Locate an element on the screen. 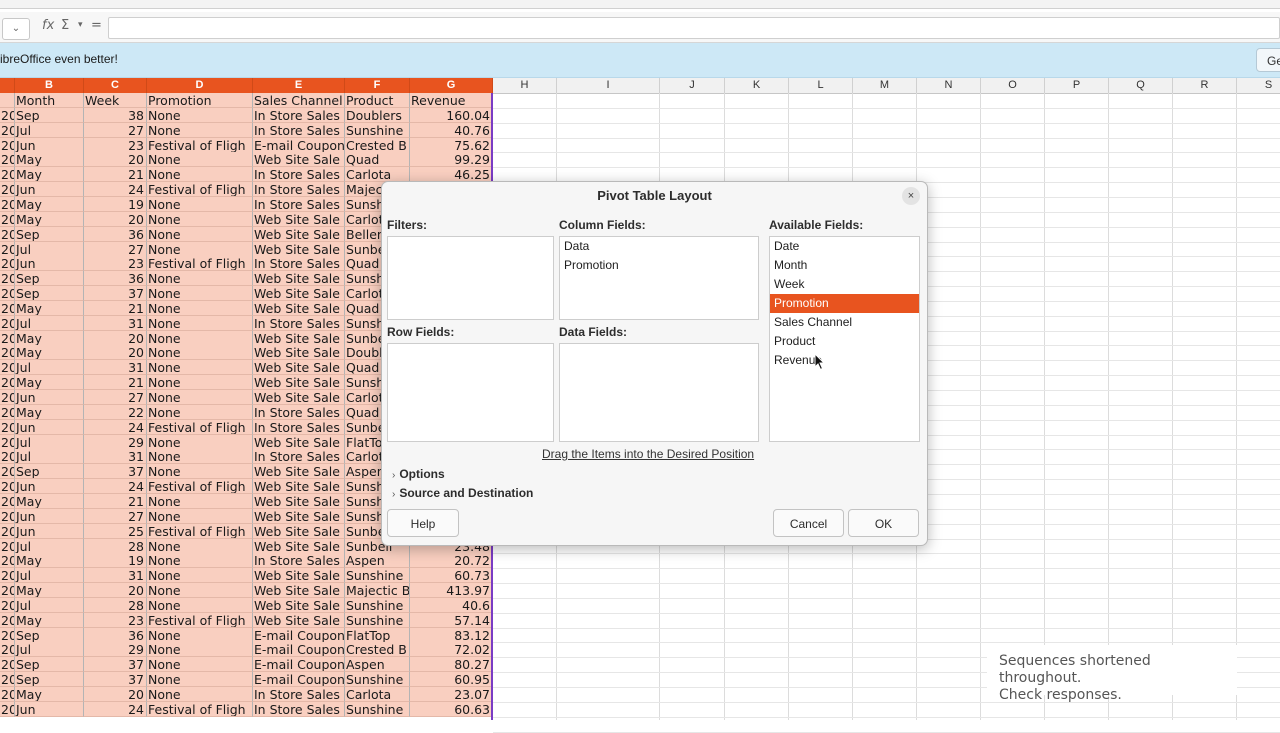 The image size is (1280, 733). available-field-item: Sales Channel is located at coordinates (844, 322).